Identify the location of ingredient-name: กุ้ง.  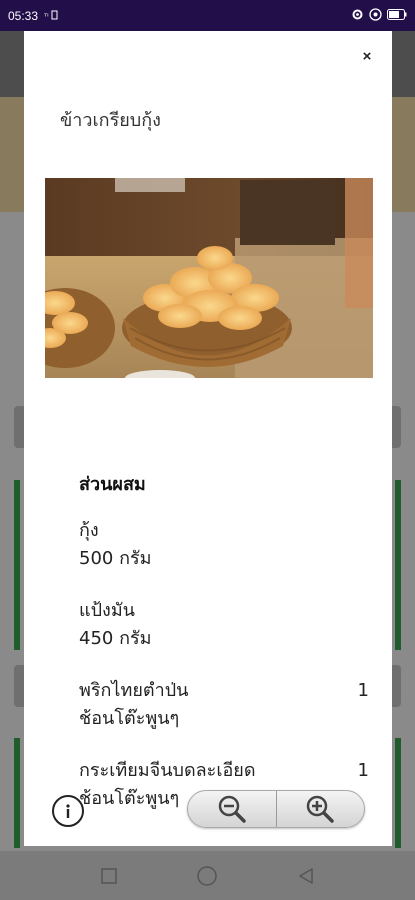
(89, 530).